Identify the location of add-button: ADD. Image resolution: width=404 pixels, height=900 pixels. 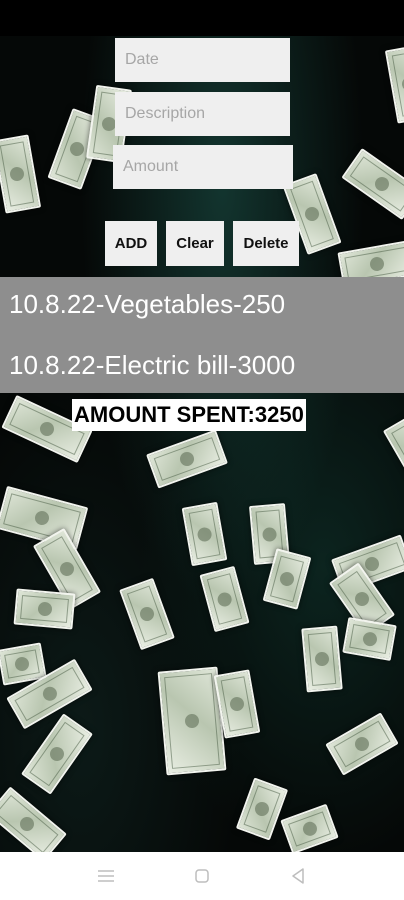
(131, 243).